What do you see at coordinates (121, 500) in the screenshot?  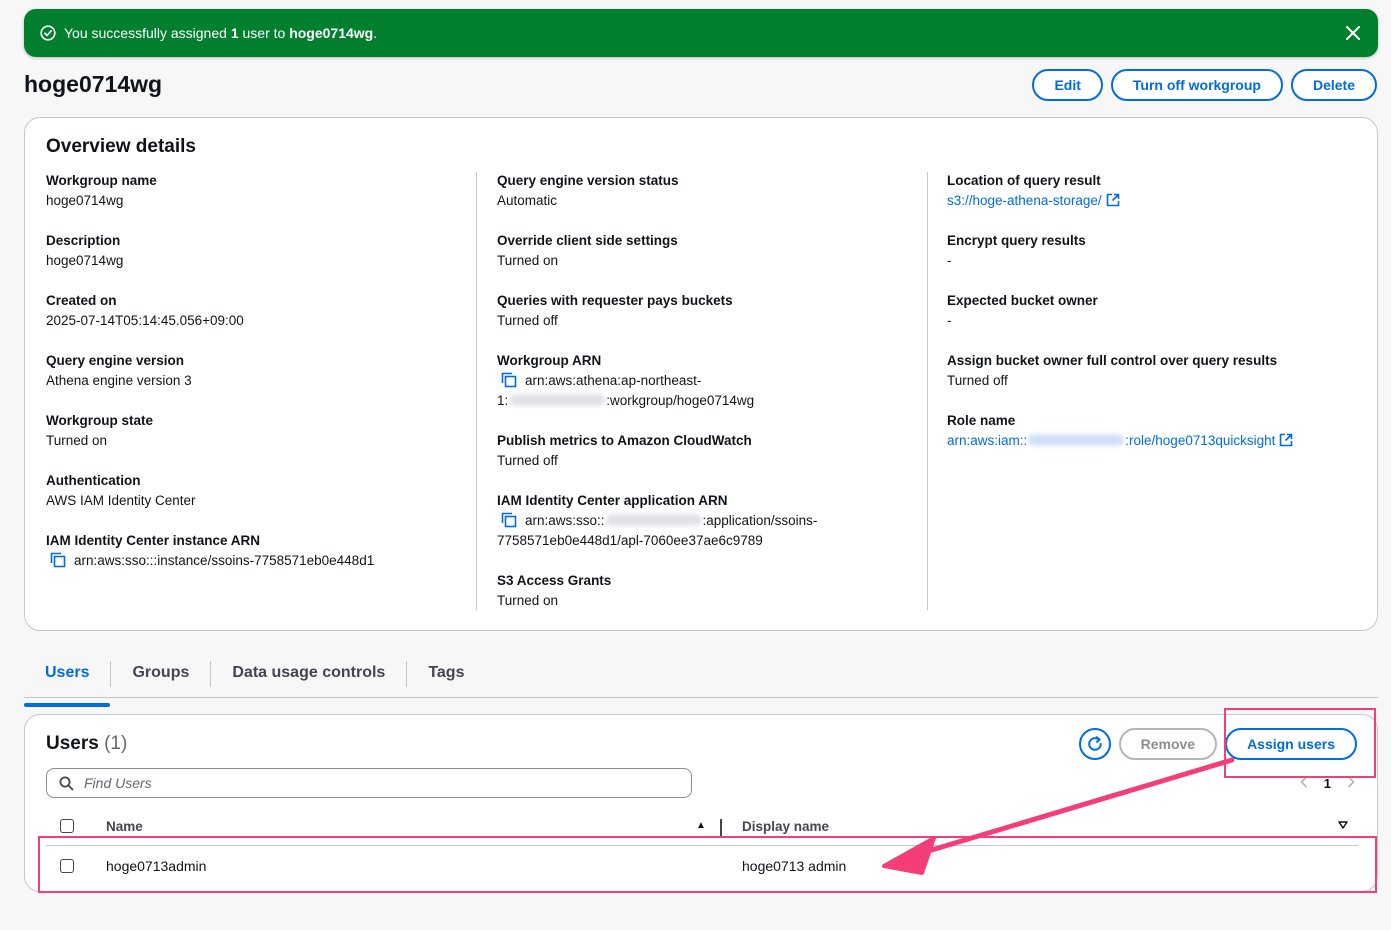 I see `field-value: AWS IAM Identity Center` at bounding box center [121, 500].